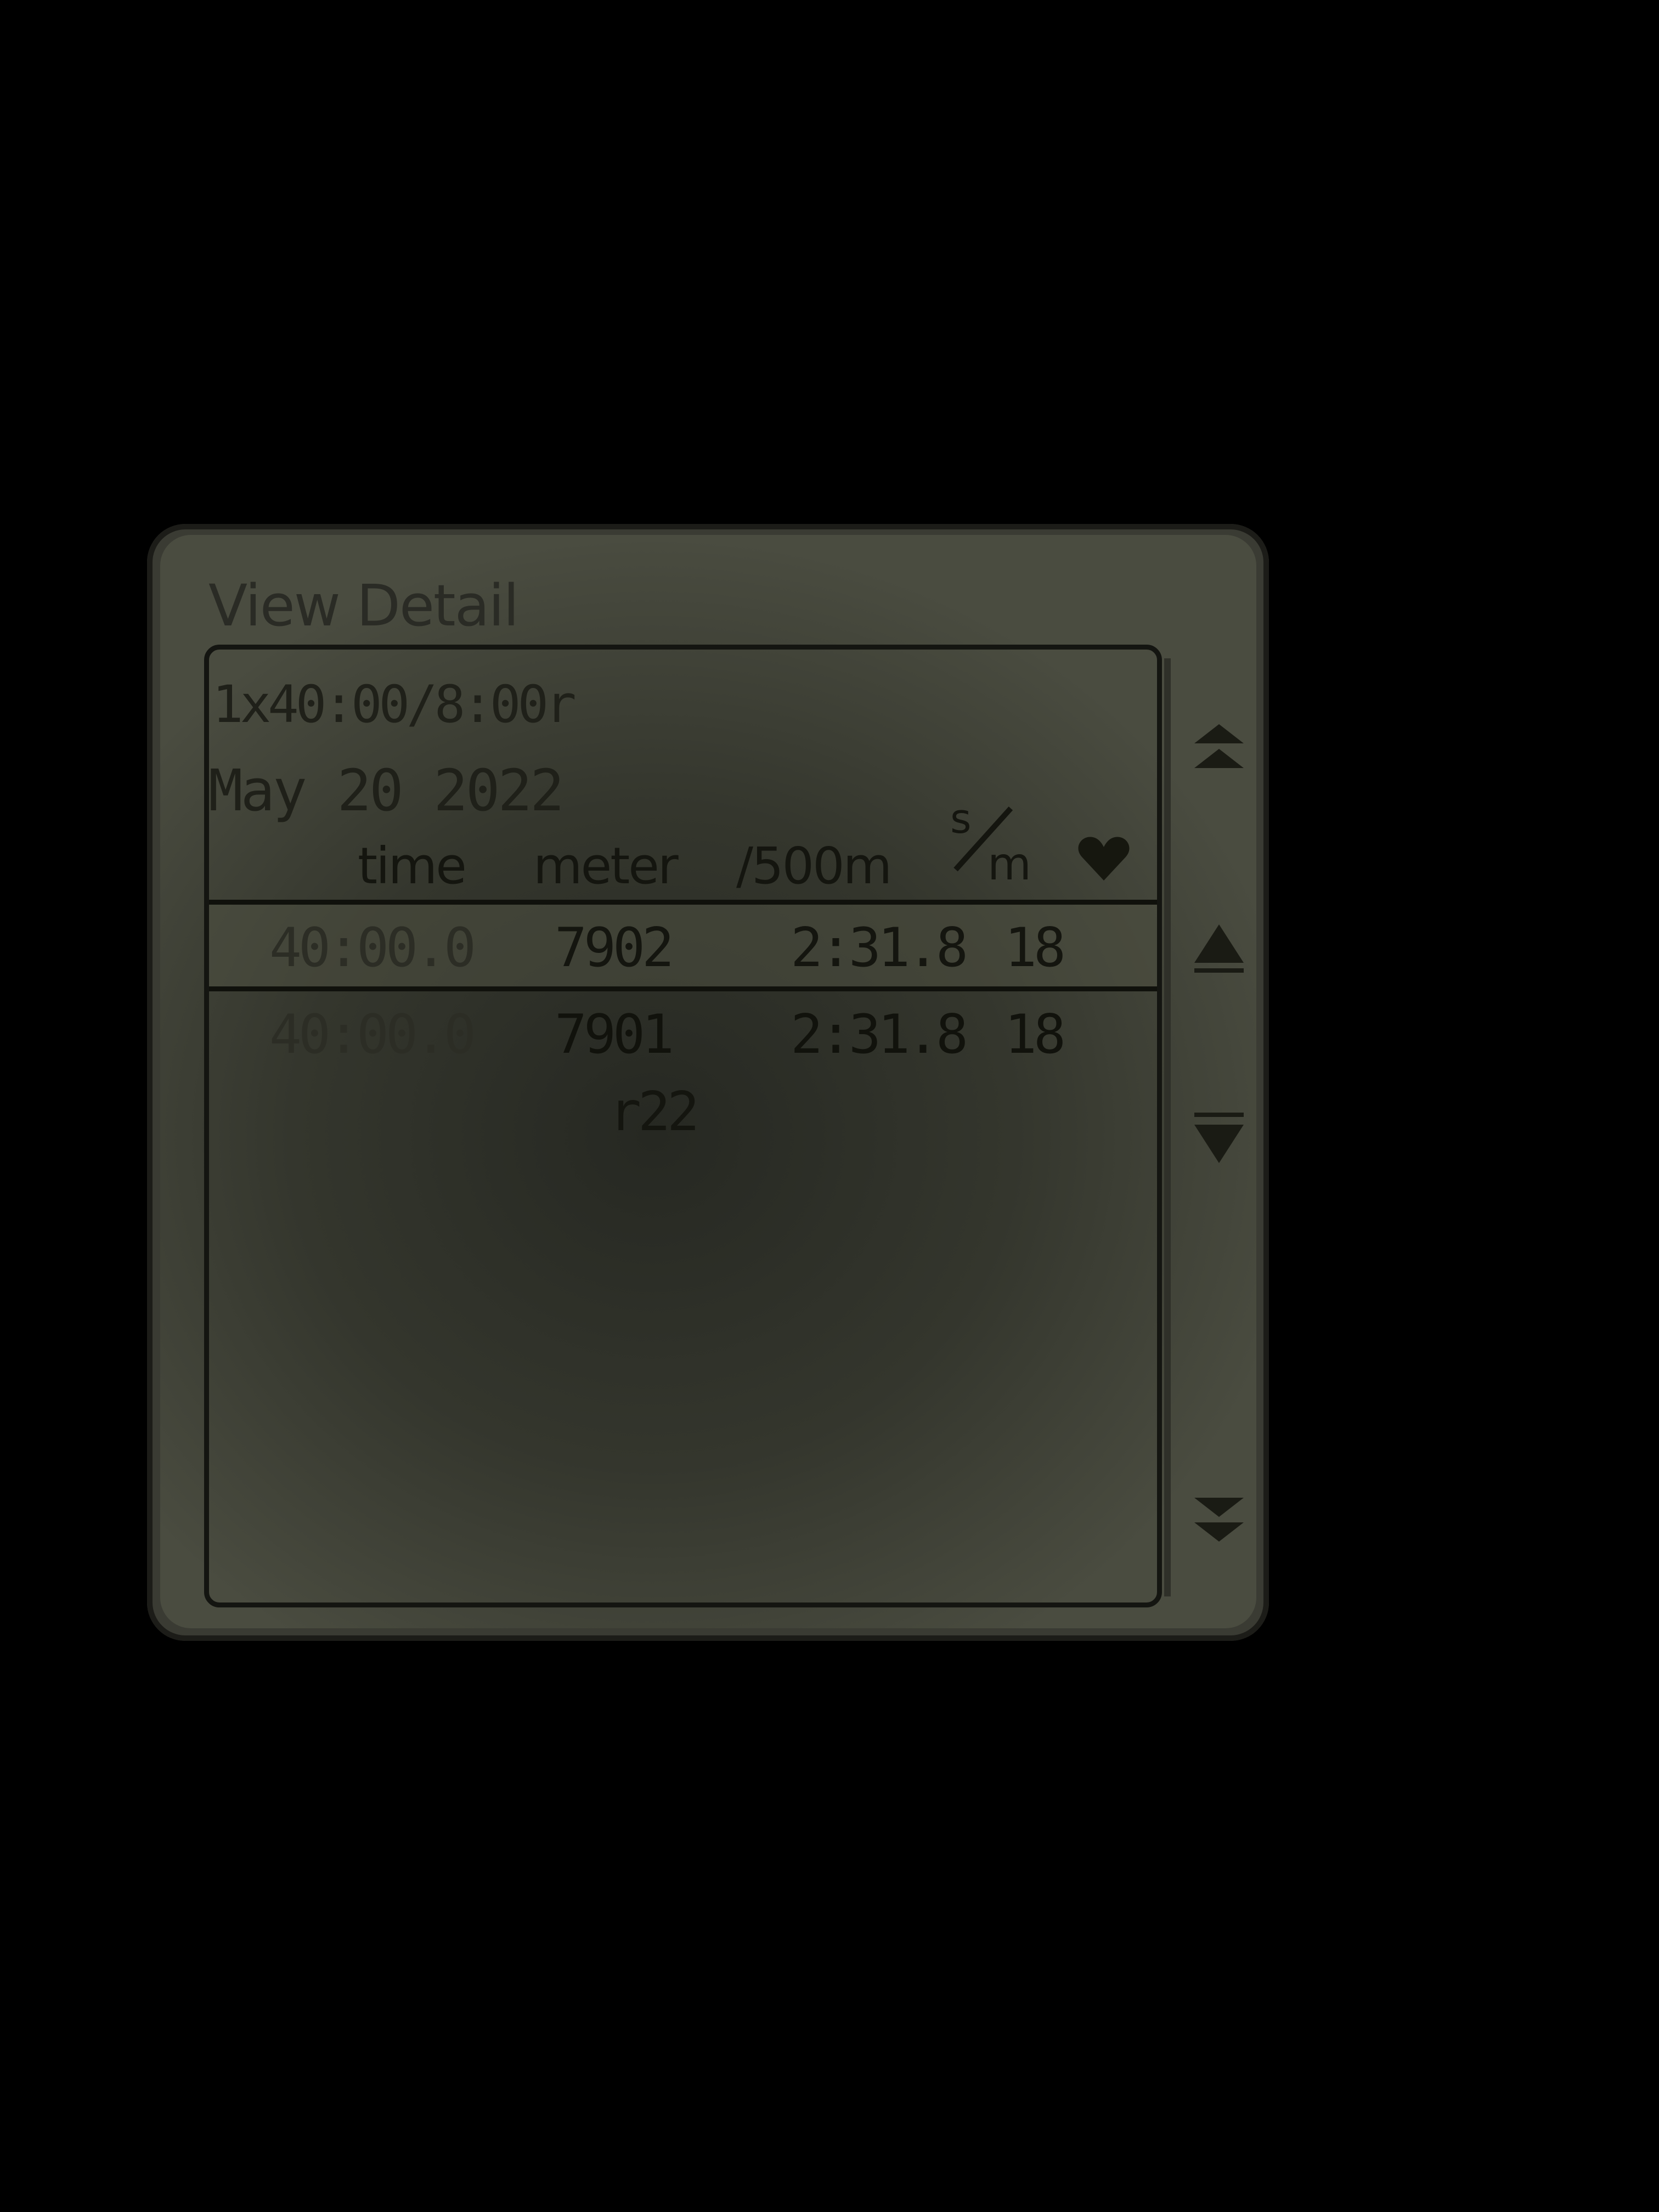 This screenshot has height=2212, width=1659. I want to click on workout-description: 1x40:00/8:00r, so click(394, 705).